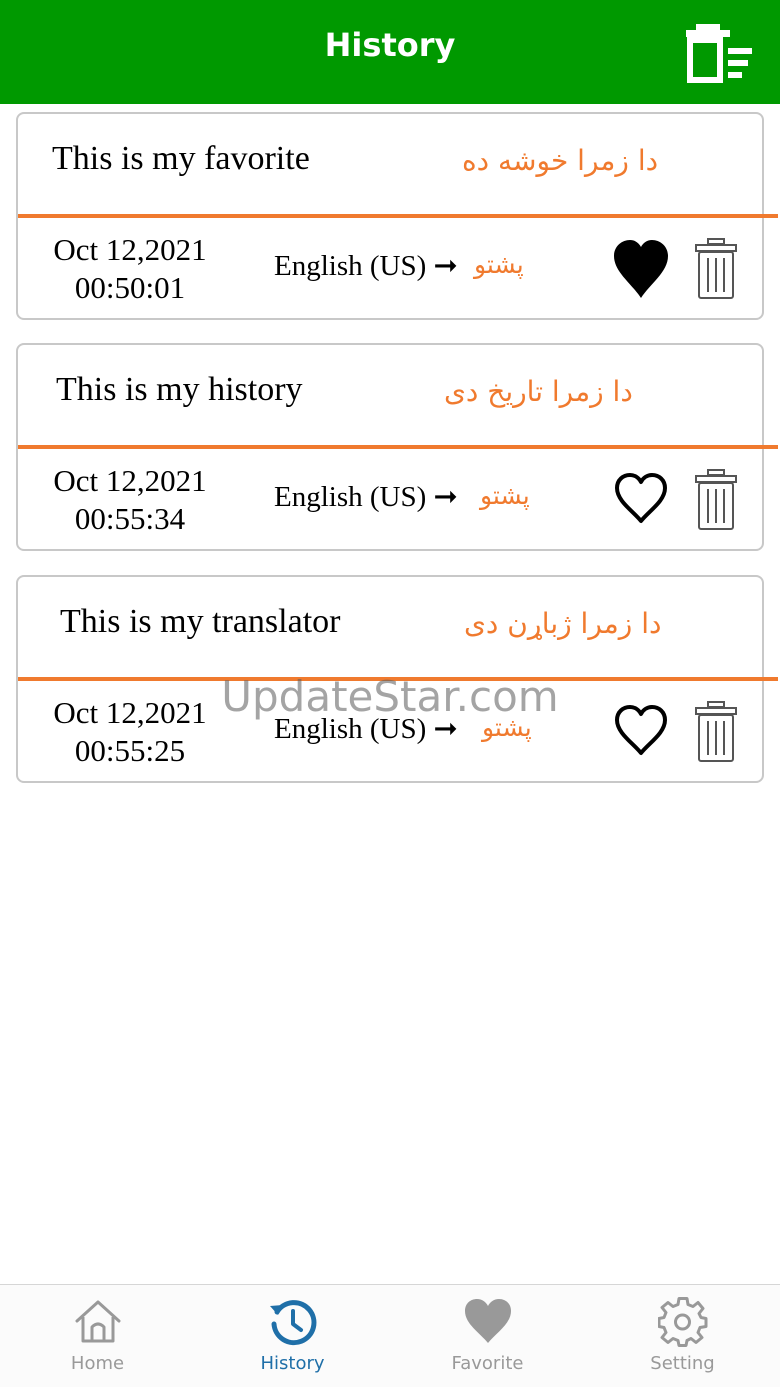  What do you see at coordinates (538, 391) in the screenshot?
I see `translated-text: دا زمرا تاریخ دی` at bounding box center [538, 391].